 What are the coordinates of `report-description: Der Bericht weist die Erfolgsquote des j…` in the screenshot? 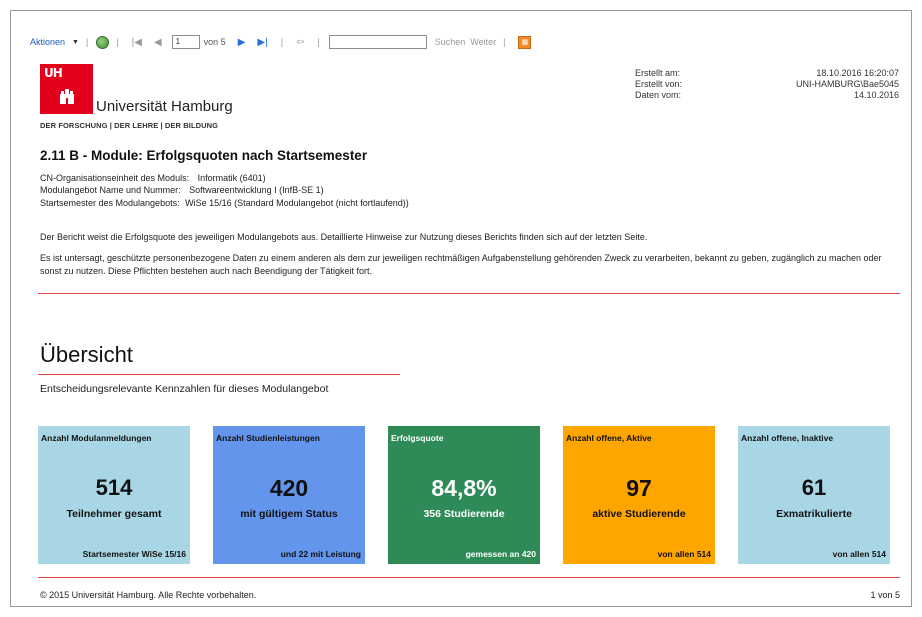 It's located at (344, 237).